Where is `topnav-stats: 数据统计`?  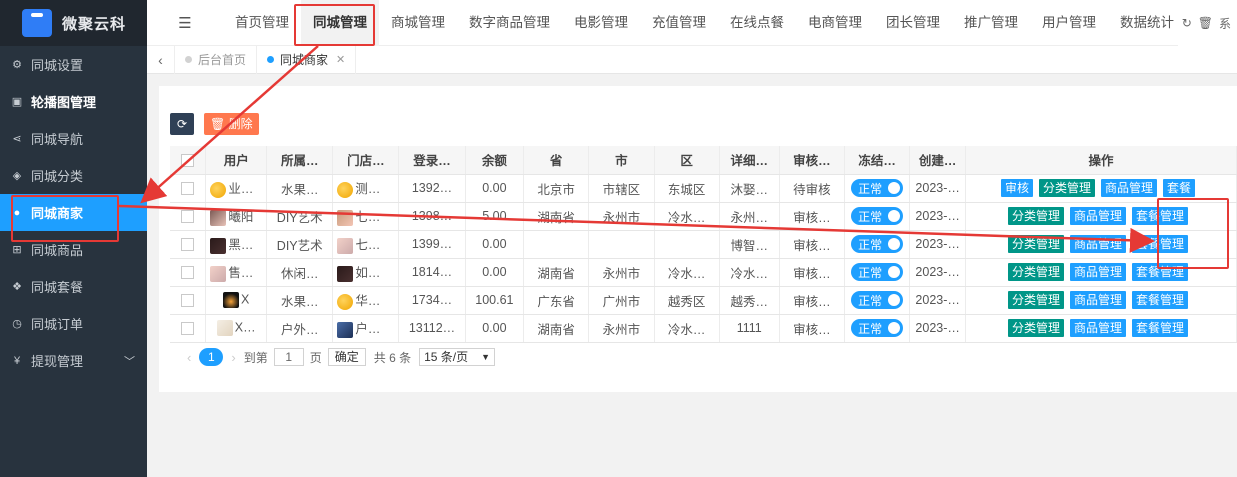
topnav-stats: 数据统计 is located at coordinates (1147, 23).